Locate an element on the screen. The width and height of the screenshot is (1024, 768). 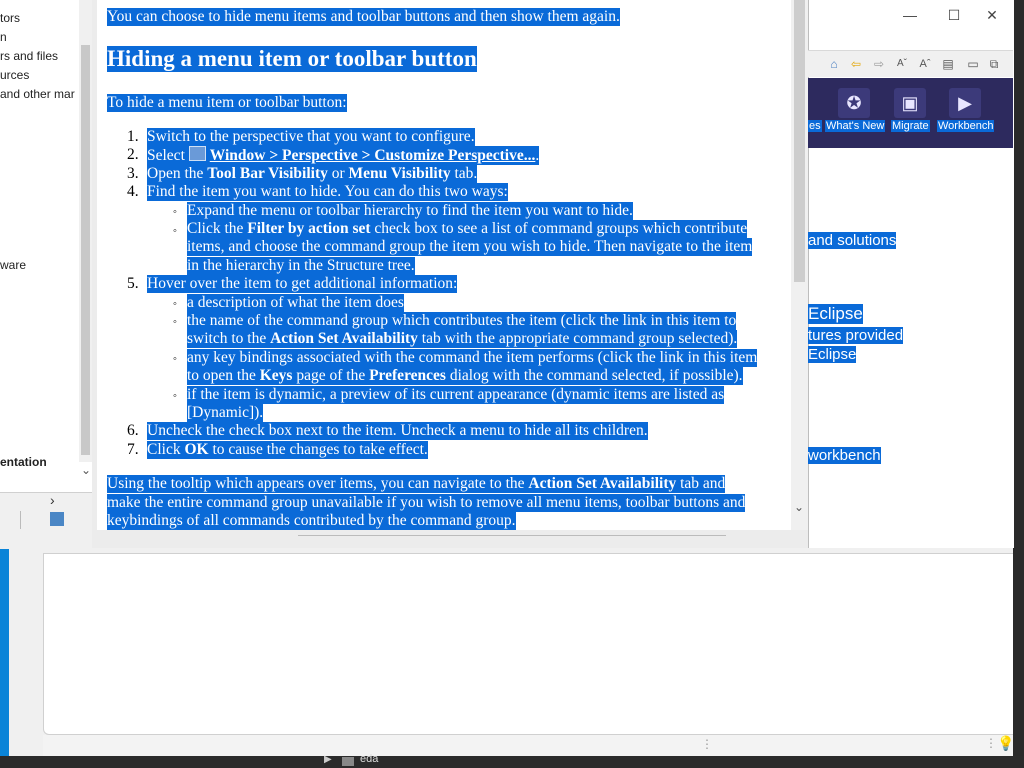
bullet-text: a description of what the item does is located at coordinates (295, 303).